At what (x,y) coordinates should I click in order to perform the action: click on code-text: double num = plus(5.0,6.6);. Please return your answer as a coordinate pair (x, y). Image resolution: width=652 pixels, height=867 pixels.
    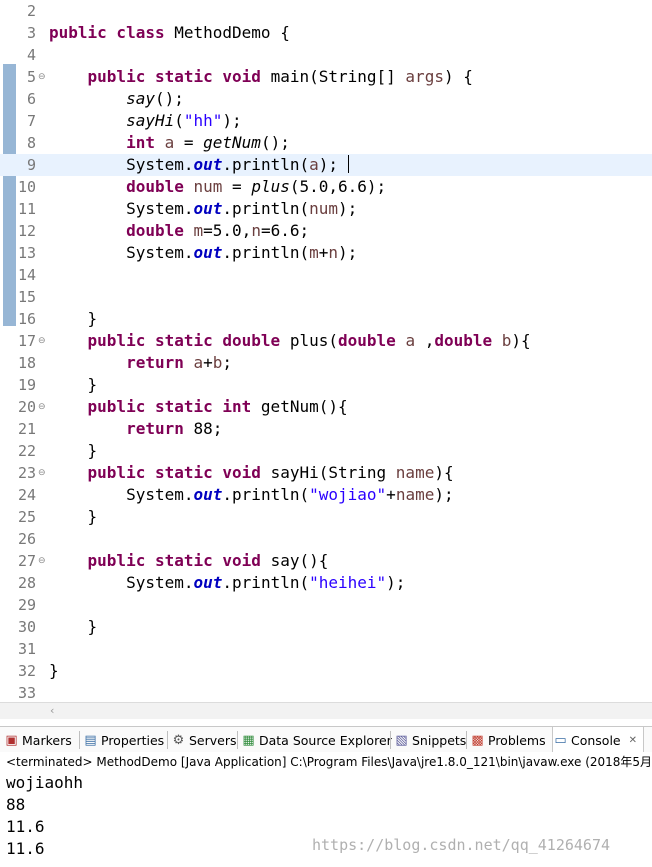
    Looking at the image, I should click on (217, 187).